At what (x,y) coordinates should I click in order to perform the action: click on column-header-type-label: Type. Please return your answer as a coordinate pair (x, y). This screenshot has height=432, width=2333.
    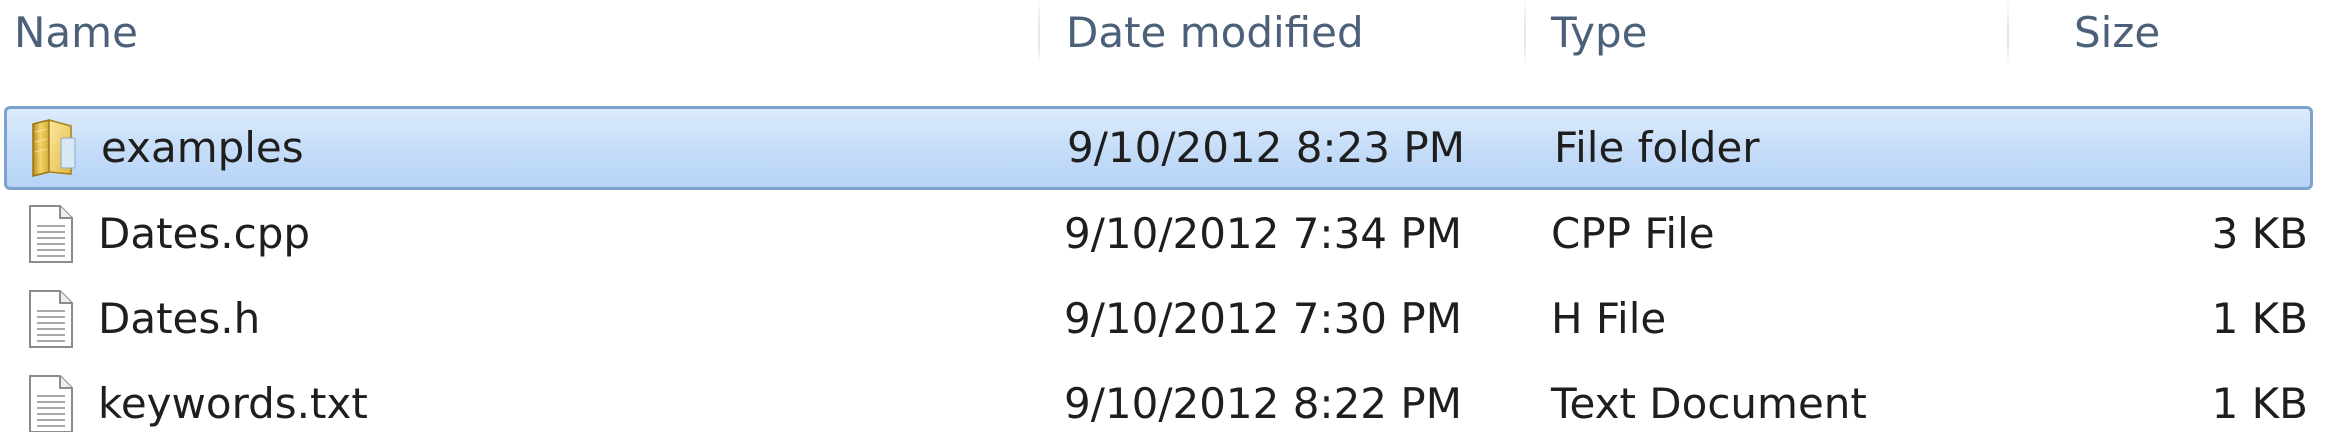
    Looking at the image, I should click on (1599, 32).